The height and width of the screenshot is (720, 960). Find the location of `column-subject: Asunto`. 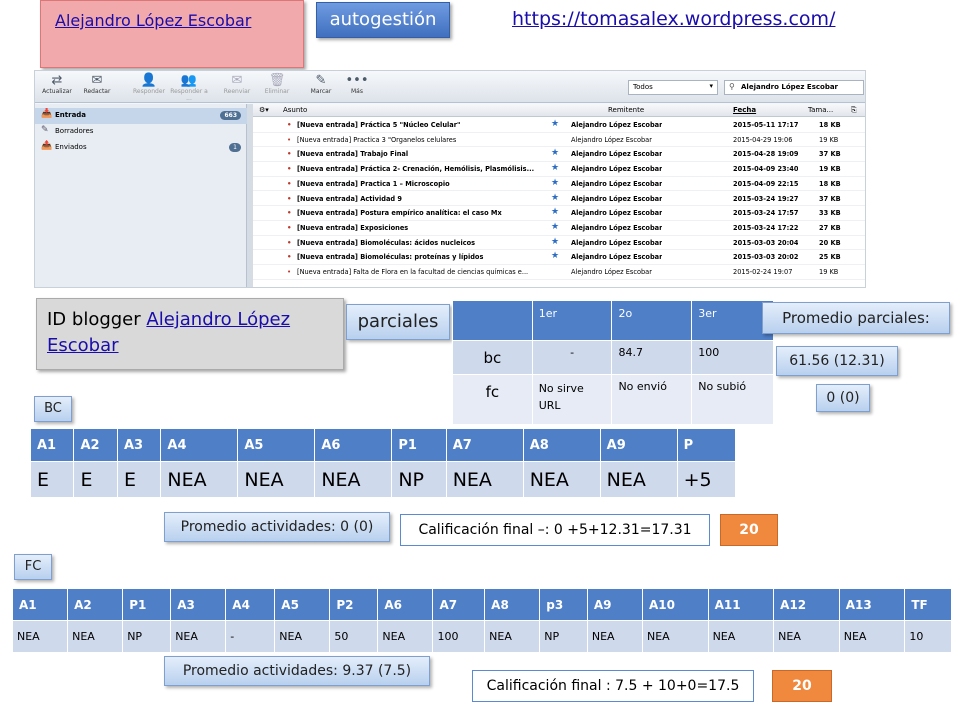

column-subject: Asunto is located at coordinates (295, 110).